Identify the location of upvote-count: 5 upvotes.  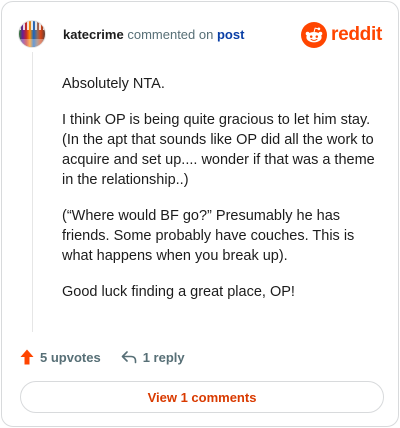
(70, 357).